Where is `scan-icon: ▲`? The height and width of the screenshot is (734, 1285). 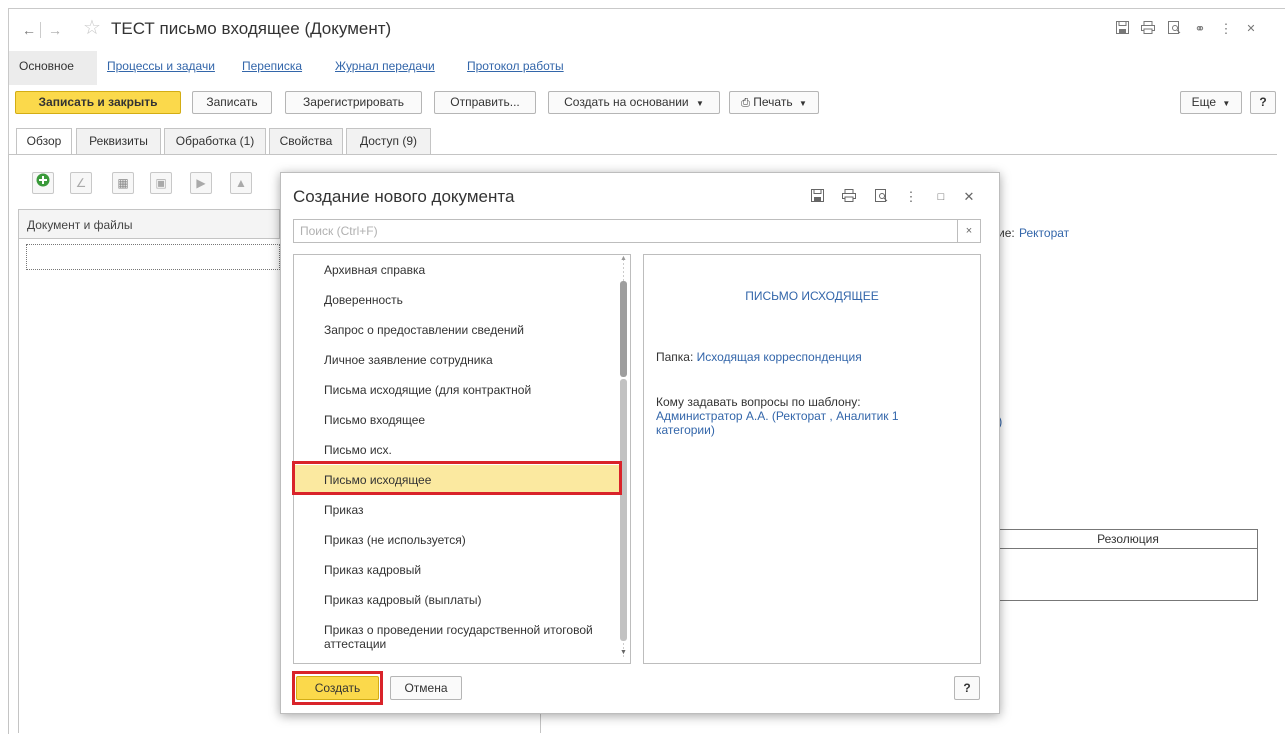
scan-icon: ▲ is located at coordinates (241, 183).